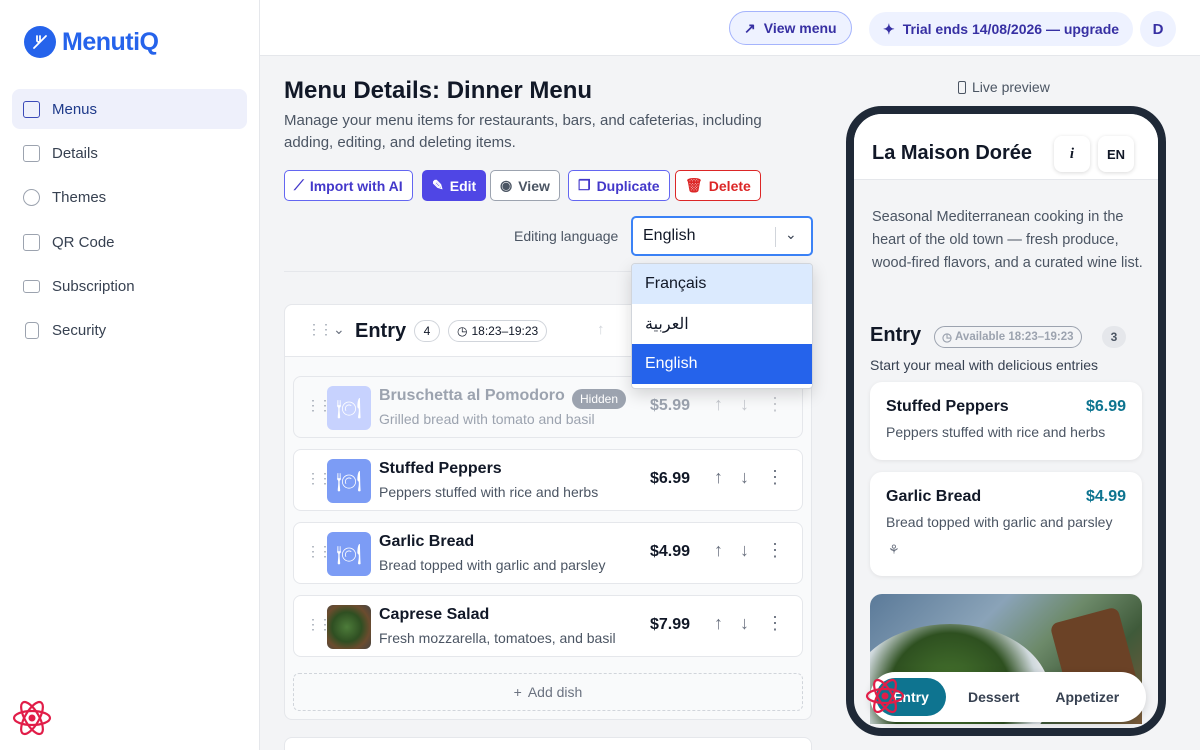 Image resolution: width=1200 pixels, height=750 pixels. Describe the element at coordinates (438, 185) in the screenshot. I see `pencil-icon: ✎` at that location.